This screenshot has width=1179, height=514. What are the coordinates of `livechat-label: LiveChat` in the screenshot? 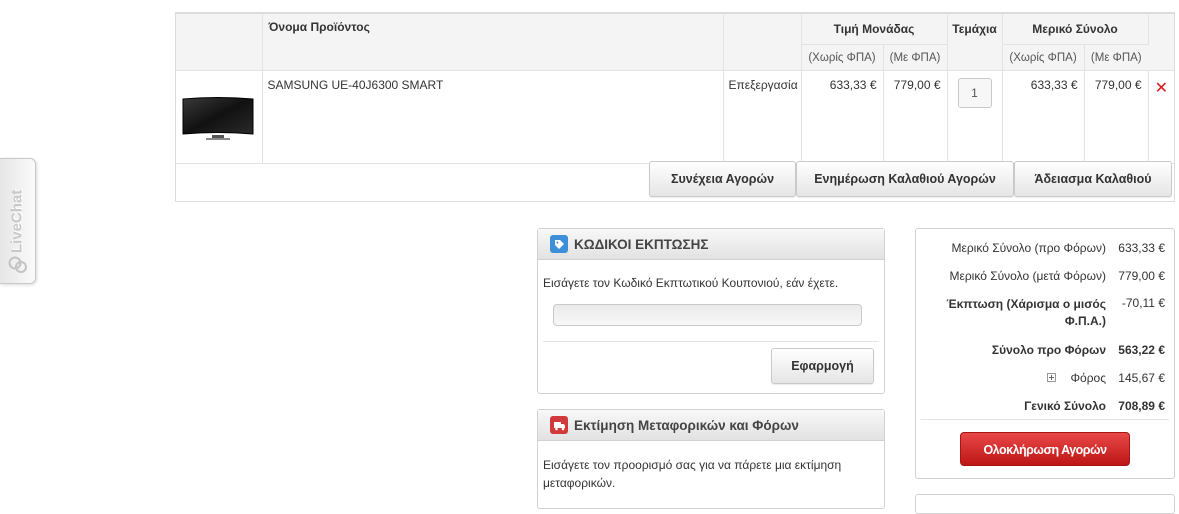 It's located at (17, 221).